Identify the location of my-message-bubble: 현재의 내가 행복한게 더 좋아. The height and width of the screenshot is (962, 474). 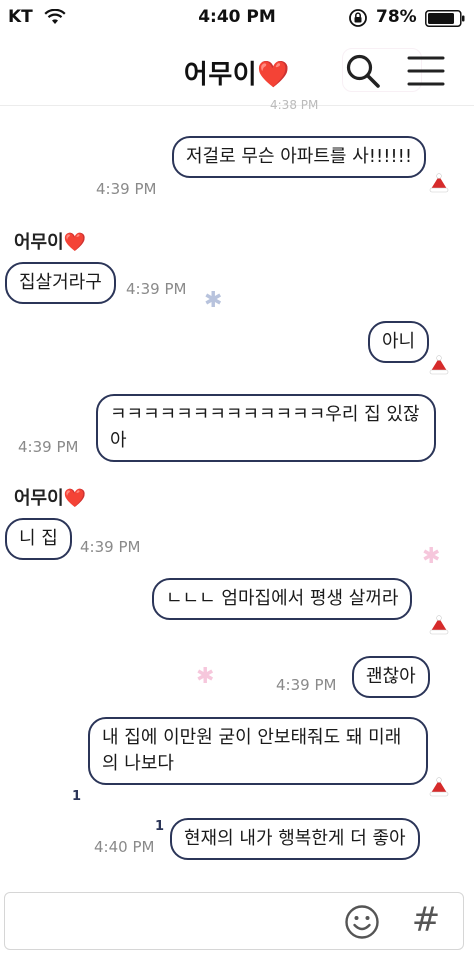
(295, 839).